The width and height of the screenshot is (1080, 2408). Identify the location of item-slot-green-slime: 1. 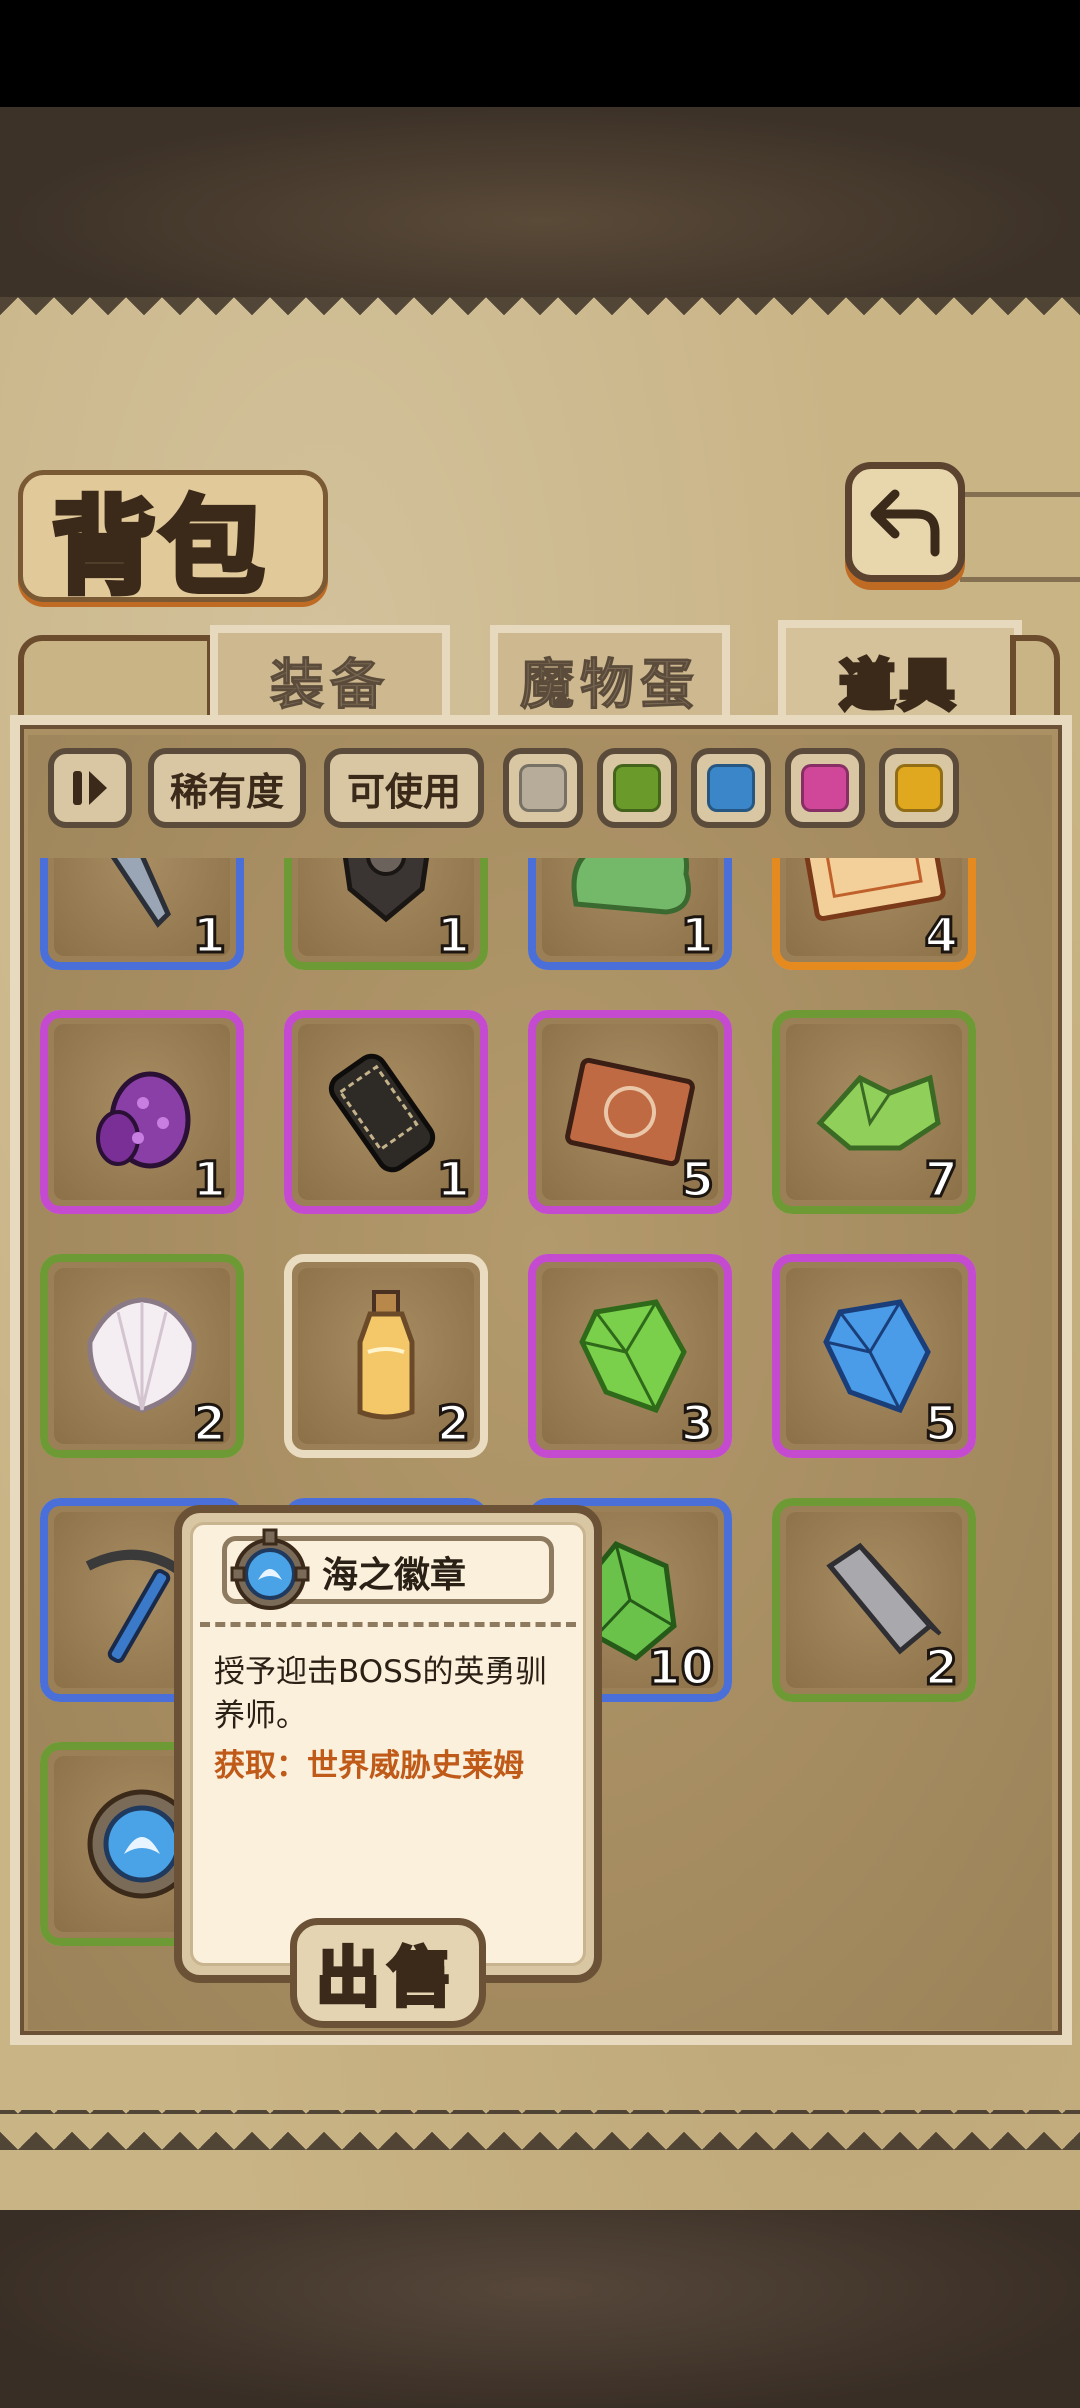
(630, 914).